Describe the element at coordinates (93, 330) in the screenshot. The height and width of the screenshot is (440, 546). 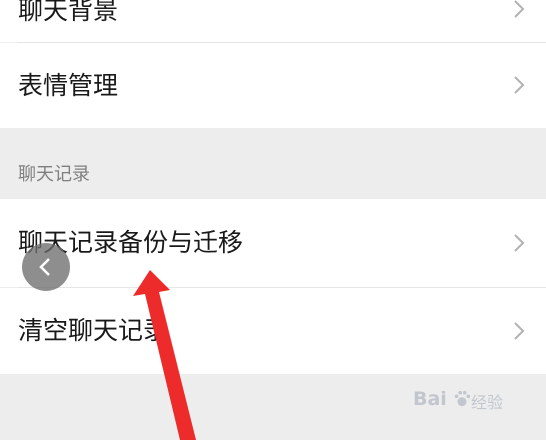
I see `clear-history-label: 清空聊天记录` at that location.